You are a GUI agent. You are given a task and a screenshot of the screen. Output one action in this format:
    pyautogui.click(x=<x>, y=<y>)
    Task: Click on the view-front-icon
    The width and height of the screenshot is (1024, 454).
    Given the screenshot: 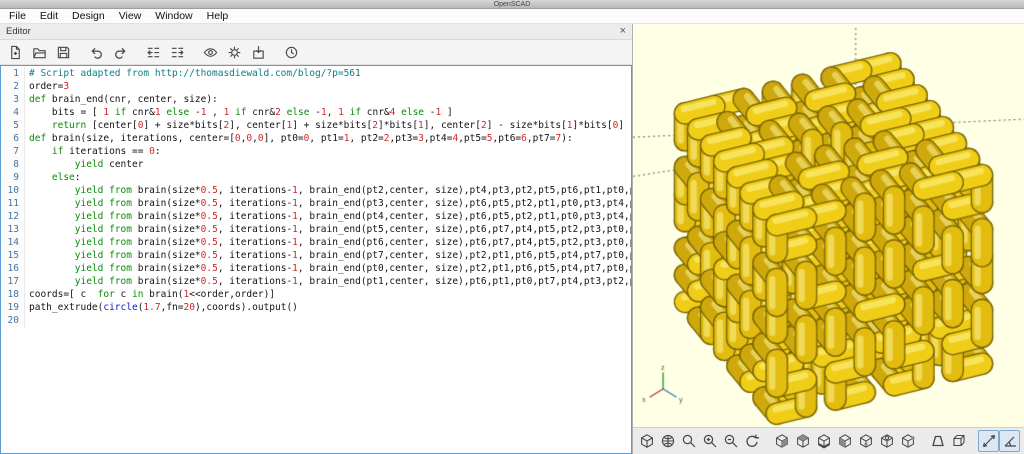 What is the action you would take?
    pyautogui.click(x=866, y=441)
    